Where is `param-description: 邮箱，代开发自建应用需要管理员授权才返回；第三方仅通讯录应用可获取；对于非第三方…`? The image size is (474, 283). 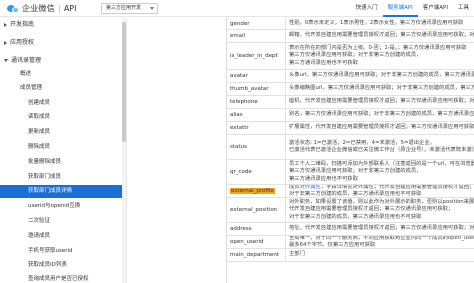 param-description: 邮箱，代开发自建应用需要管理员授权才返回；第三方仅通讯录应用可获取；对于非第三方… is located at coordinates (381, 36).